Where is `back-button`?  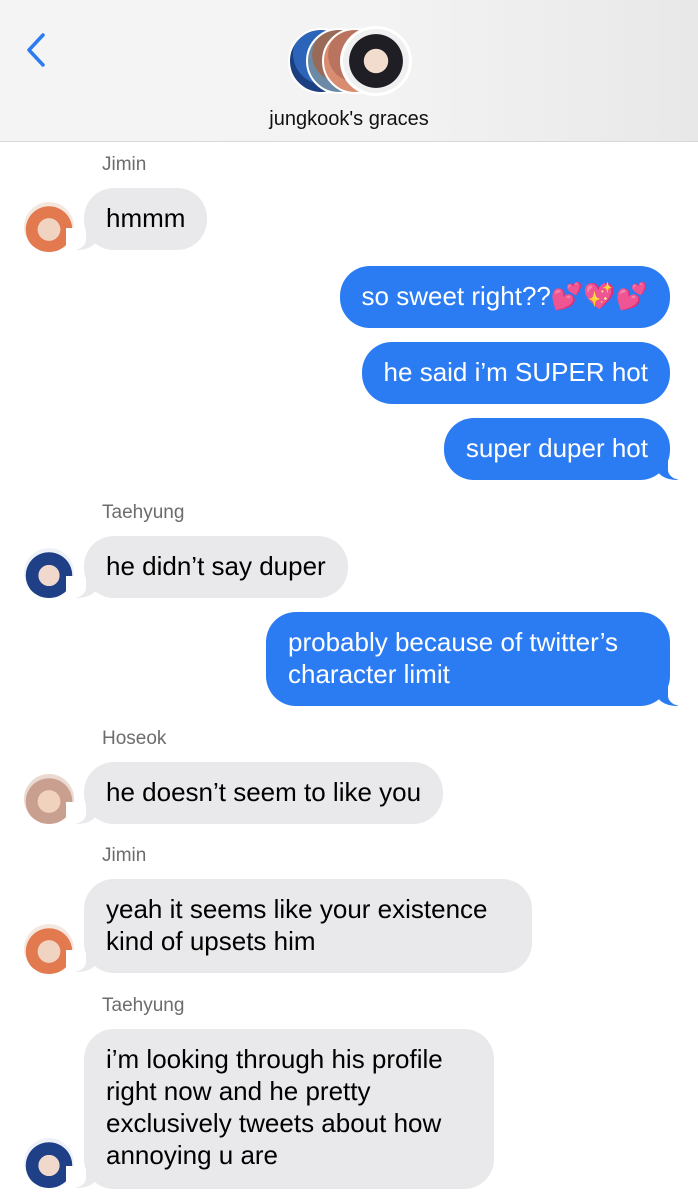
back-button is located at coordinates (36, 50).